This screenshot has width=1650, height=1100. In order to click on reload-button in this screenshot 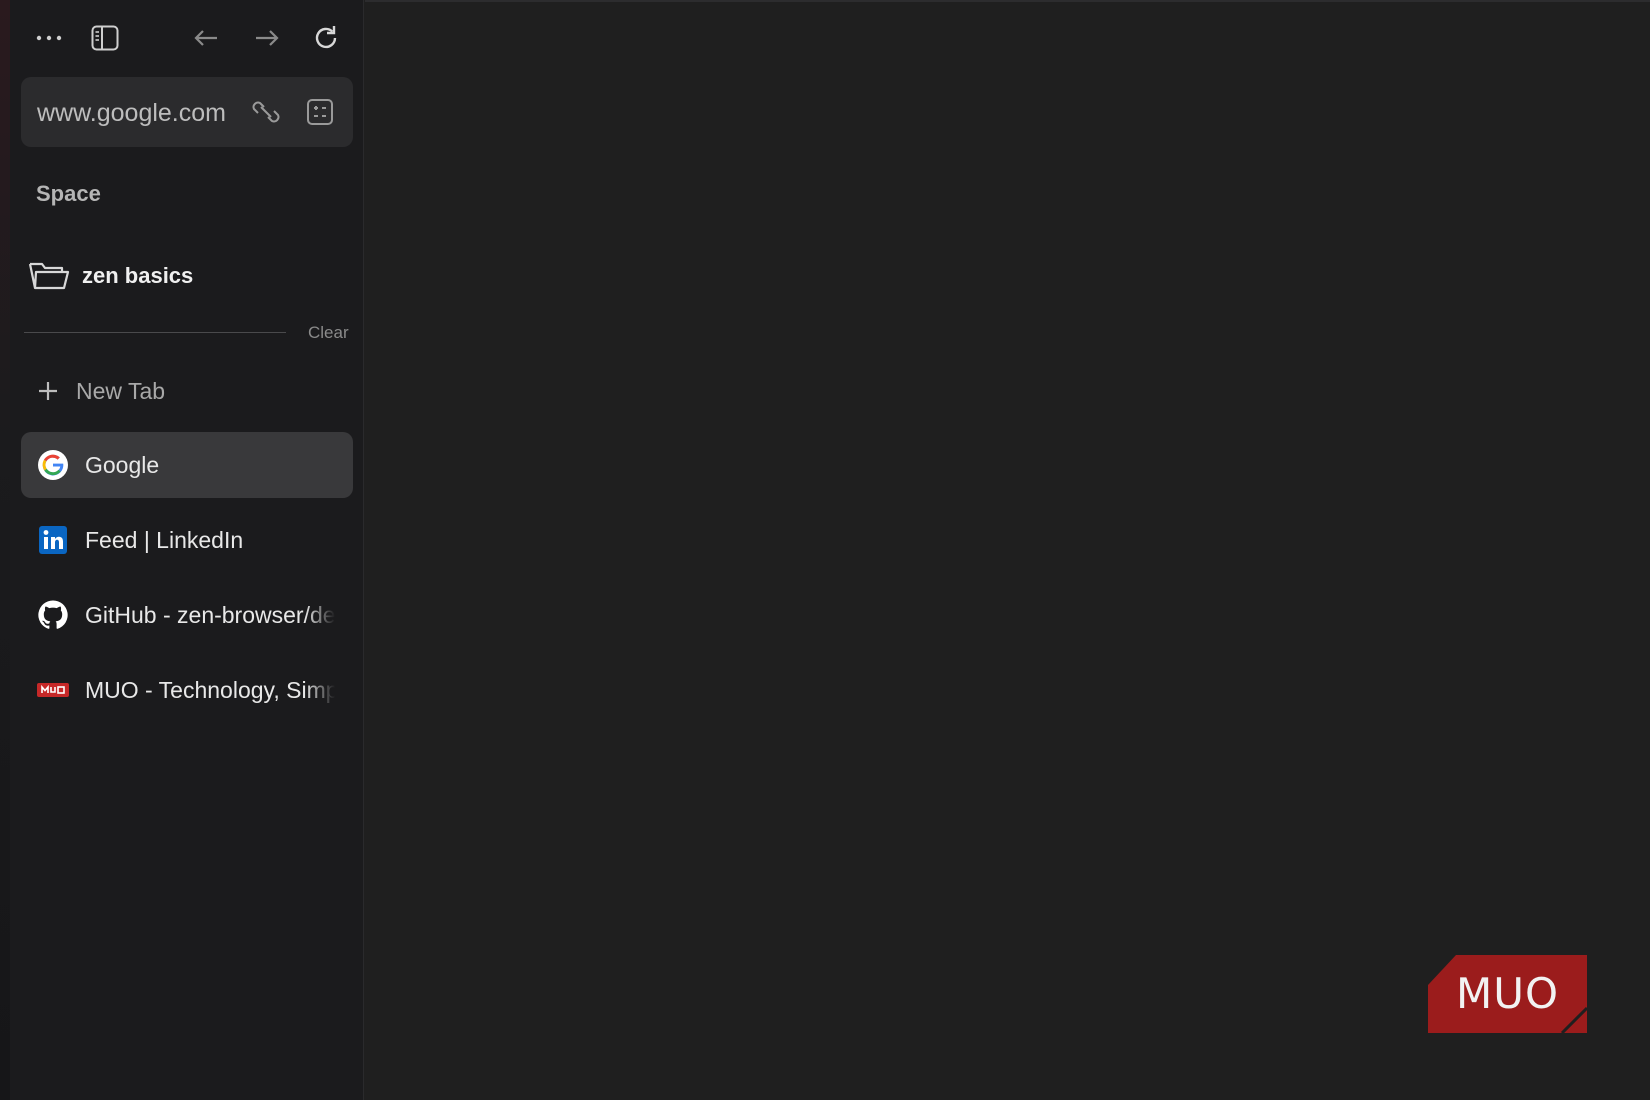, I will do `click(326, 38)`.